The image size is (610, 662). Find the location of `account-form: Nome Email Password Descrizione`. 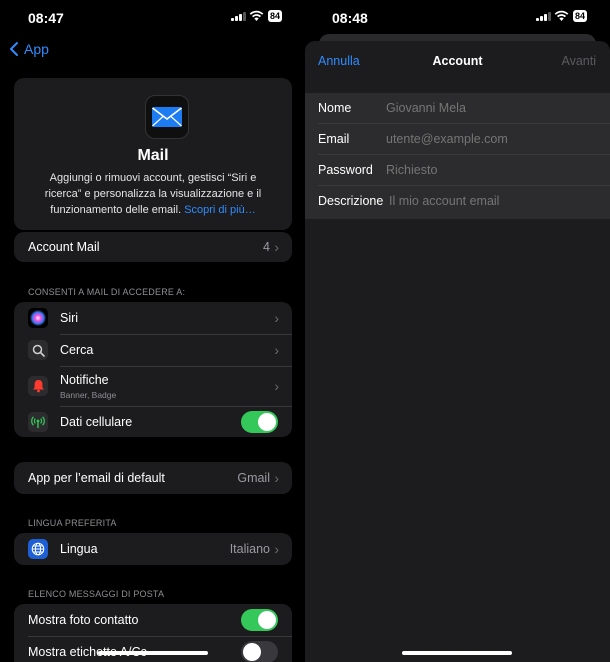

account-form: Nome Email Password Descrizione is located at coordinates (457, 156).